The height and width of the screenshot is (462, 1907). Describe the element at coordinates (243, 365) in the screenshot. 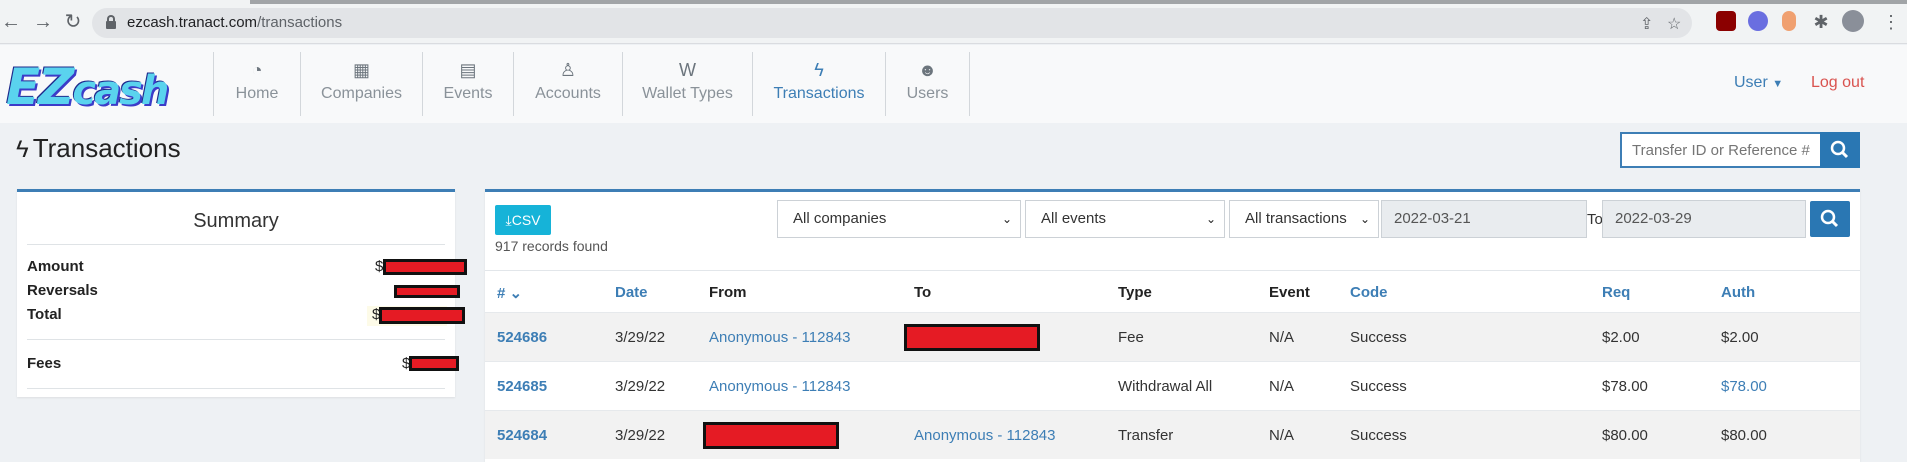

I see `summary-row-fees: Fees $` at that location.